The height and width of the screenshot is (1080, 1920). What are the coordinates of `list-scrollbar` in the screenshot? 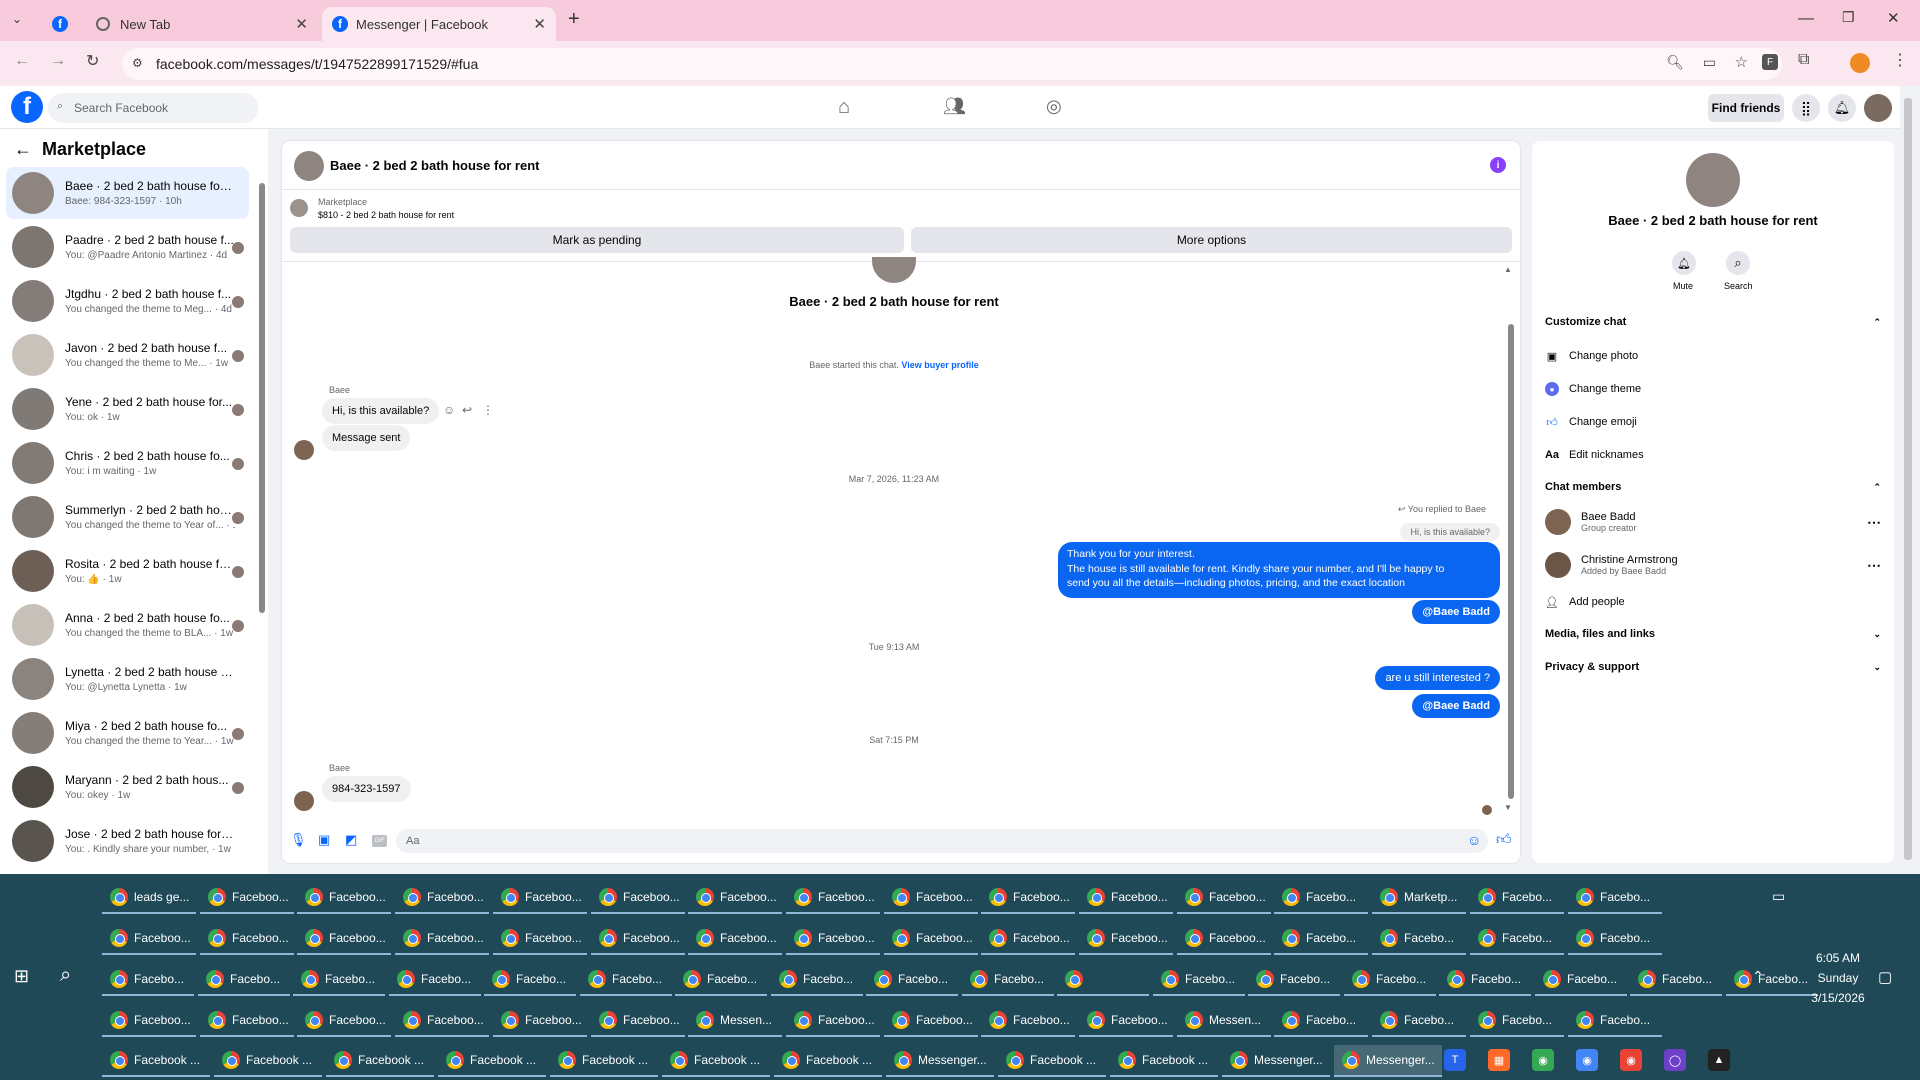 It's located at (262, 398).